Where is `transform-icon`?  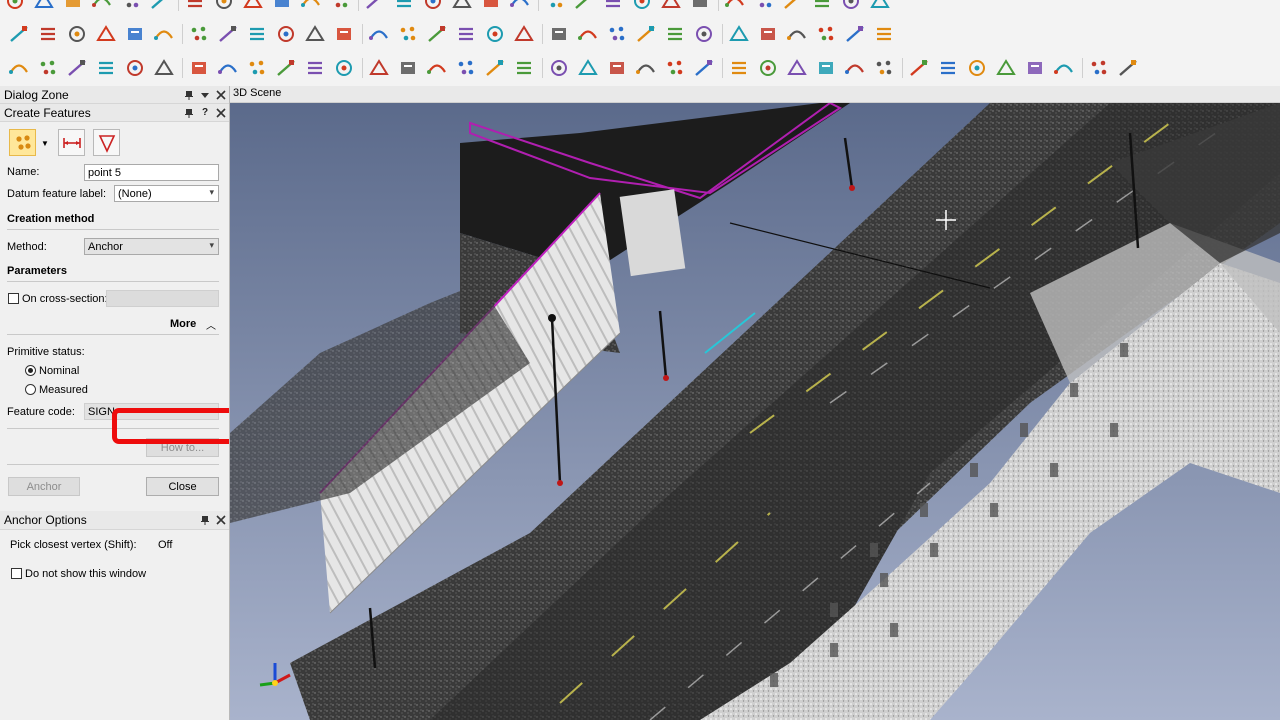
transform-icon is located at coordinates (282, 6).